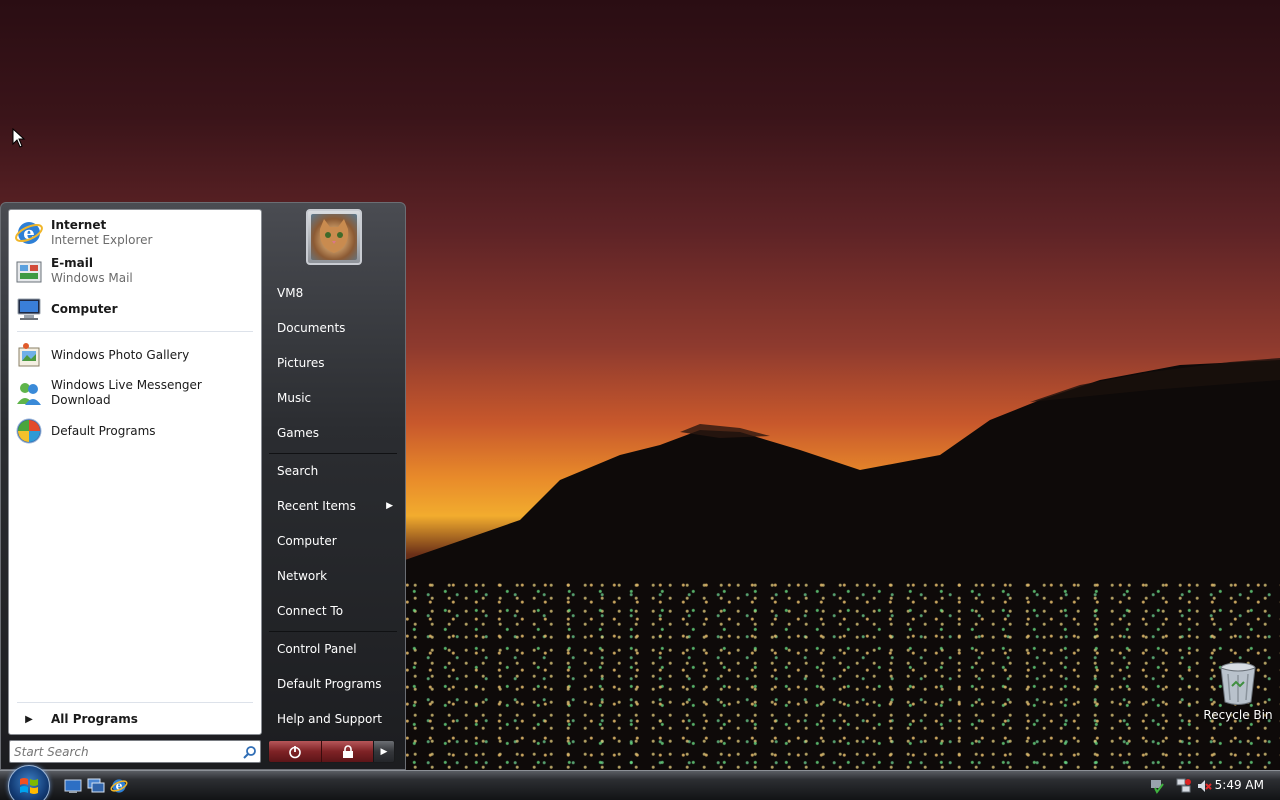  I want to click on power-button-group: ▶, so click(331, 751).